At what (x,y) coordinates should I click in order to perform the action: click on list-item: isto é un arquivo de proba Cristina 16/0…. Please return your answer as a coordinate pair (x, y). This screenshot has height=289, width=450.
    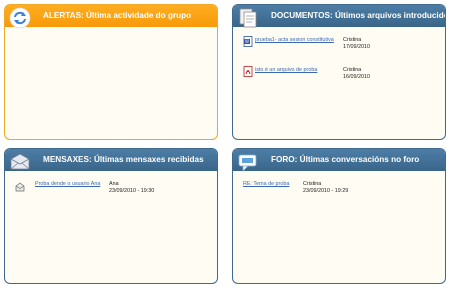
    Looking at the image, I should click on (339, 80).